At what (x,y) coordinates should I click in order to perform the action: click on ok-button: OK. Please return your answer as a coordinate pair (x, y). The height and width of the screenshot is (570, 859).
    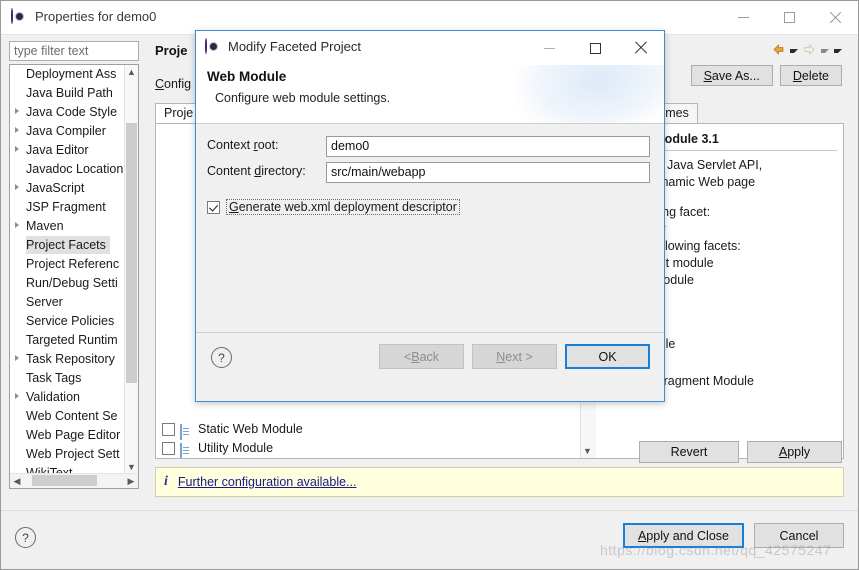
    Looking at the image, I should click on (607, 356).